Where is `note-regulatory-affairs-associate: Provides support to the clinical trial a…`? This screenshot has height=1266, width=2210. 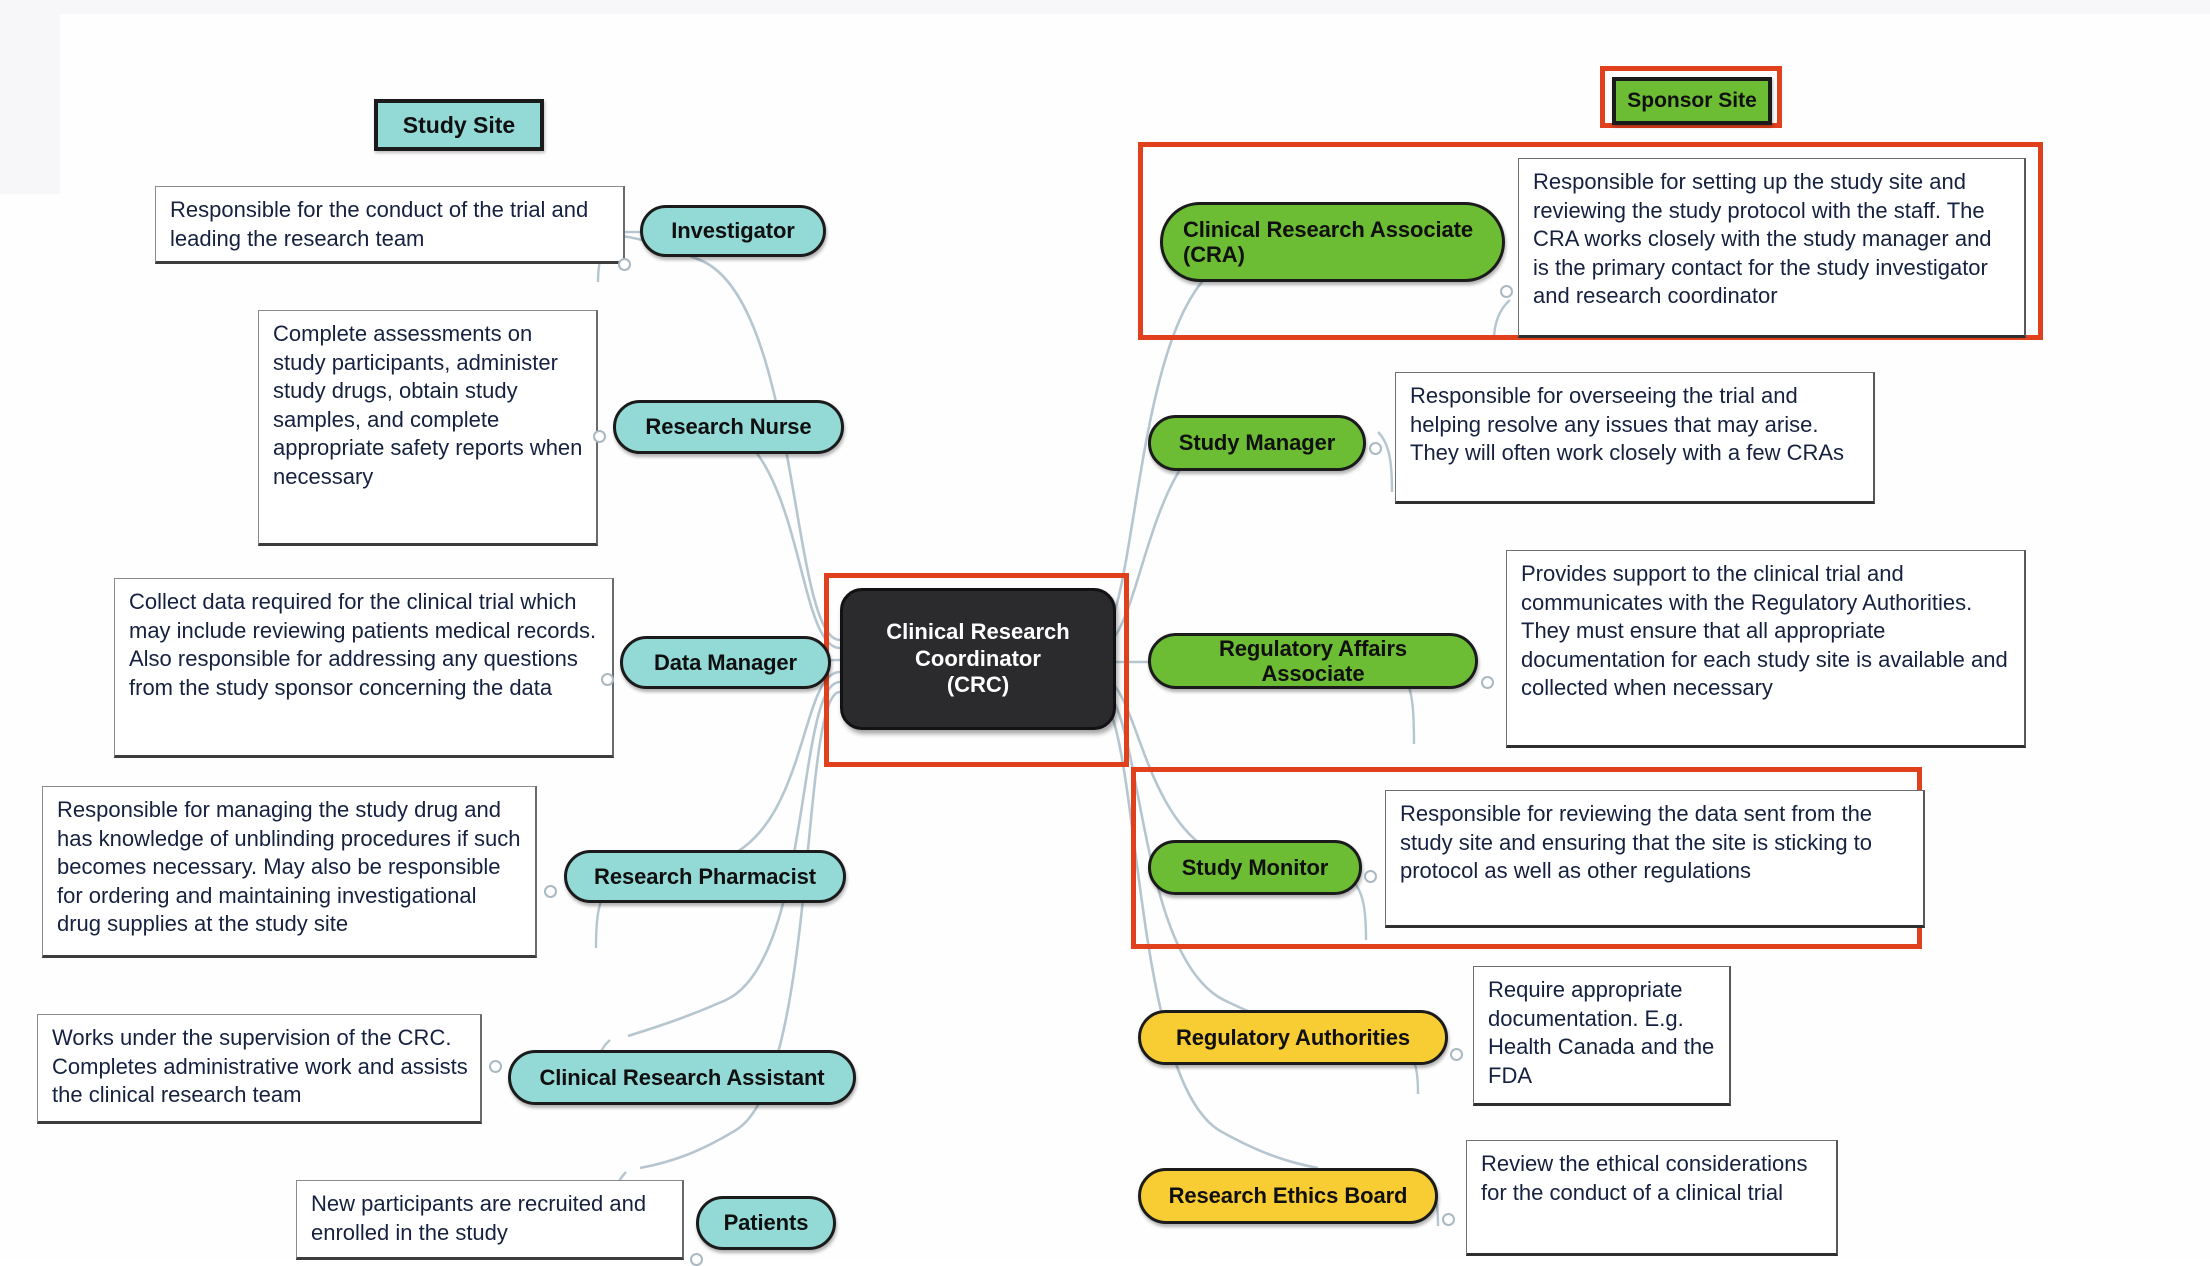
note-regulatory-affairs-associate: Provides support to the clinical trial a… is located at coordinates (1766, 649).